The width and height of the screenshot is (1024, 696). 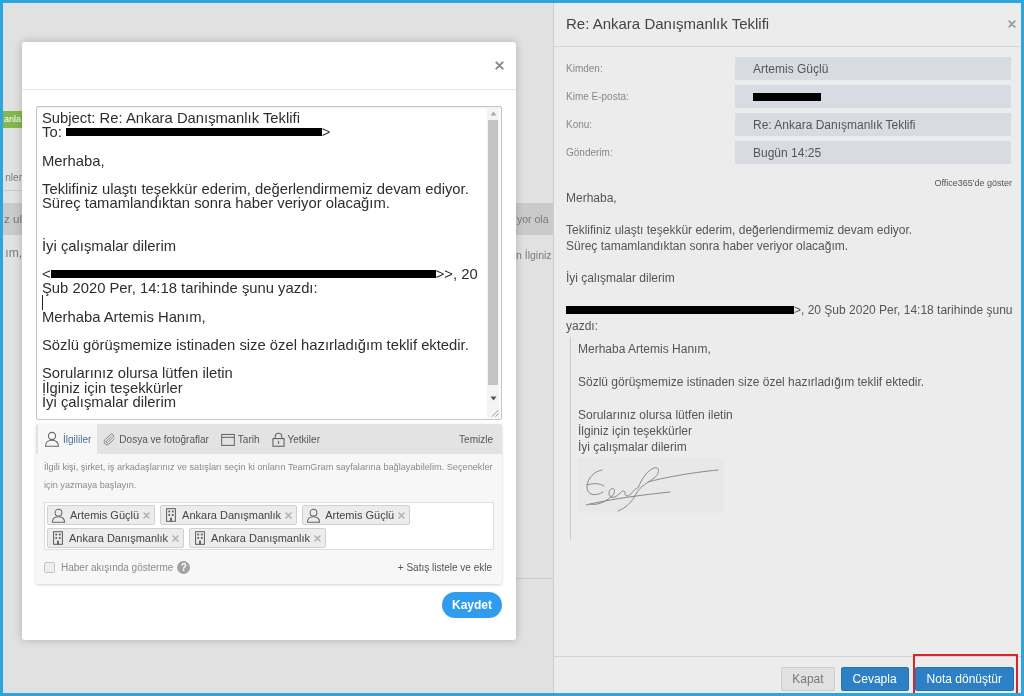 What do you see at coordinates (156, 439) in the screenshot?
I see `tab: Dosya ve fotoğraflar` at bounding box center [156, 439].